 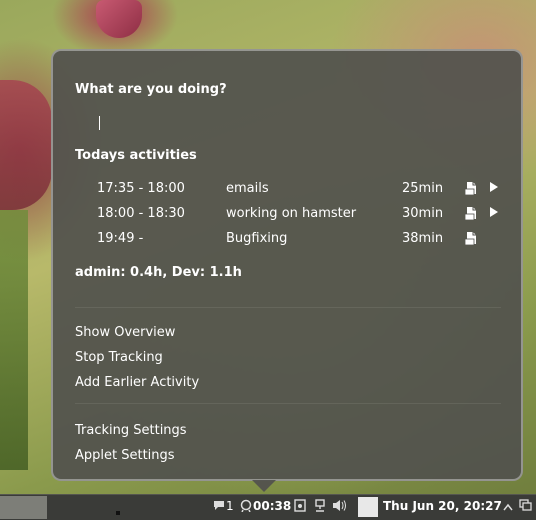 I want to click on activity-row: 18:00 - 18:30 working on hamster 30min, so click(x=302, y=216).